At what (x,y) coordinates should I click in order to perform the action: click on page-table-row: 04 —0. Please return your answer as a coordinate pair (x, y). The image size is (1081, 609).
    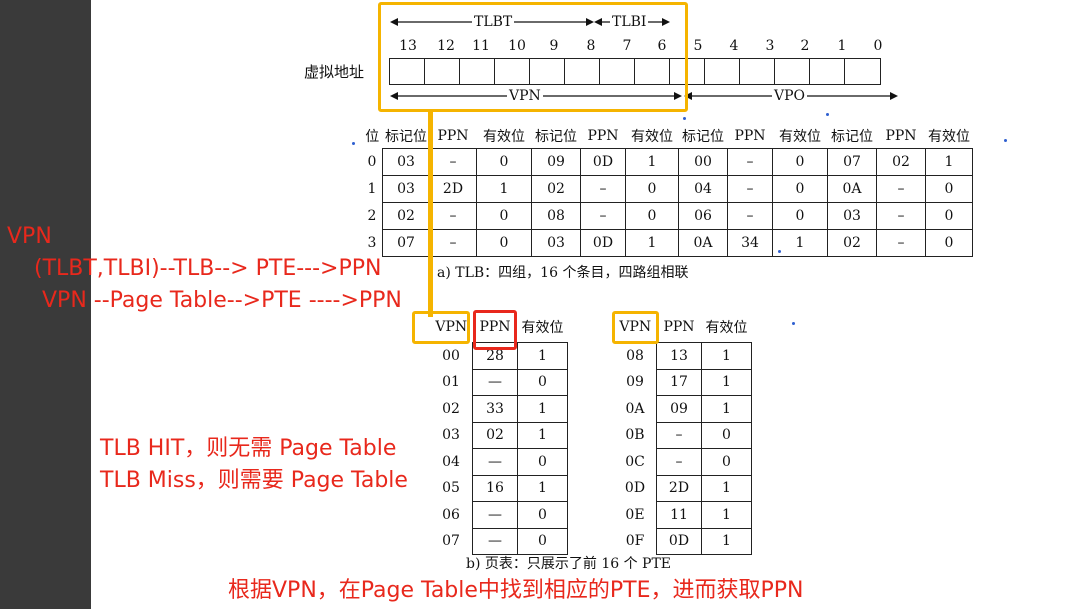
    Looking at the image, I should click on (499, 462).